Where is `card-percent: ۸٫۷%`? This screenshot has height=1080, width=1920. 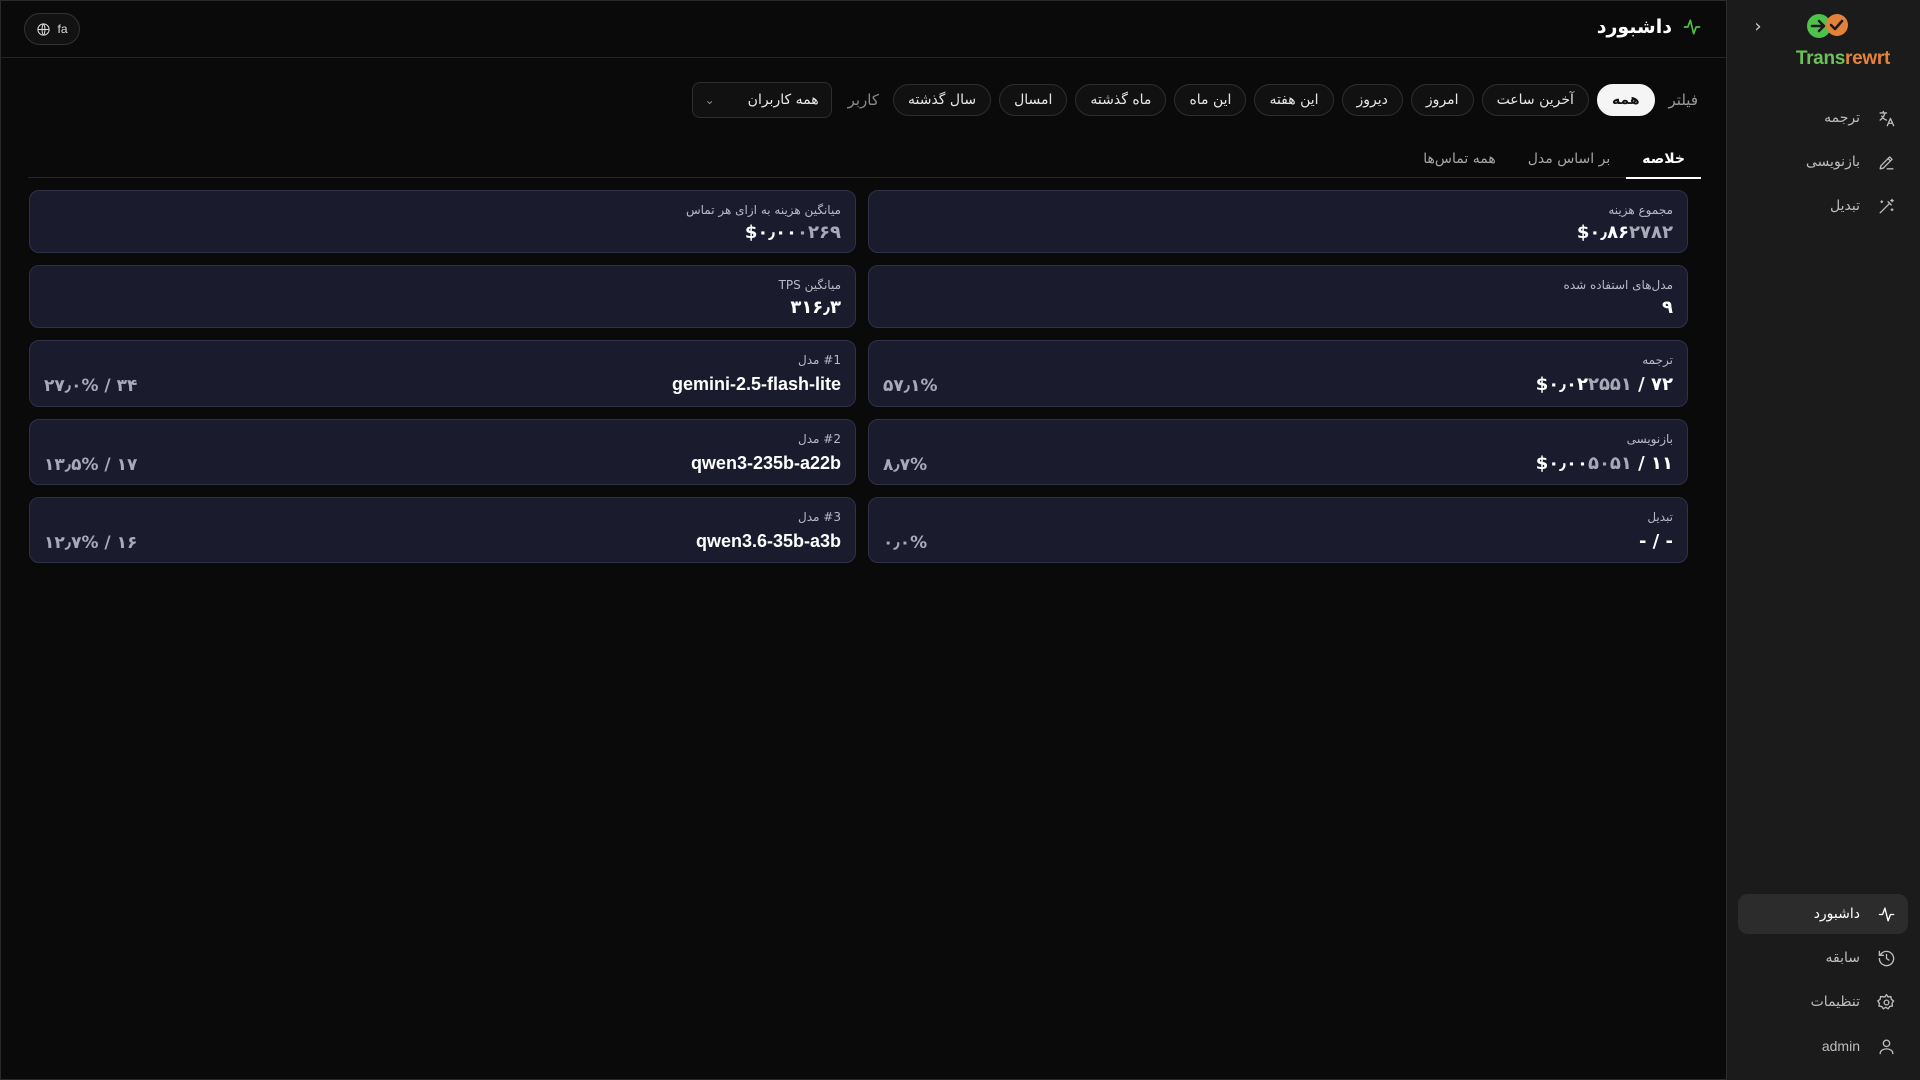 card-percent: ۸٫۷% is located at coordinates (905, 465).